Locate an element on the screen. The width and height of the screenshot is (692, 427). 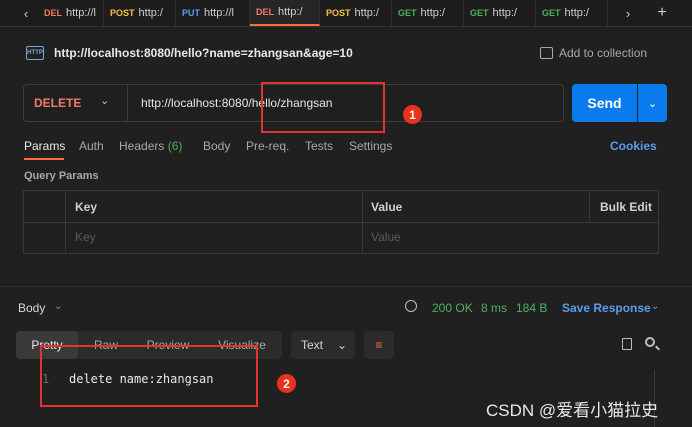
send-button: Send is located at coordinates (604, 103).